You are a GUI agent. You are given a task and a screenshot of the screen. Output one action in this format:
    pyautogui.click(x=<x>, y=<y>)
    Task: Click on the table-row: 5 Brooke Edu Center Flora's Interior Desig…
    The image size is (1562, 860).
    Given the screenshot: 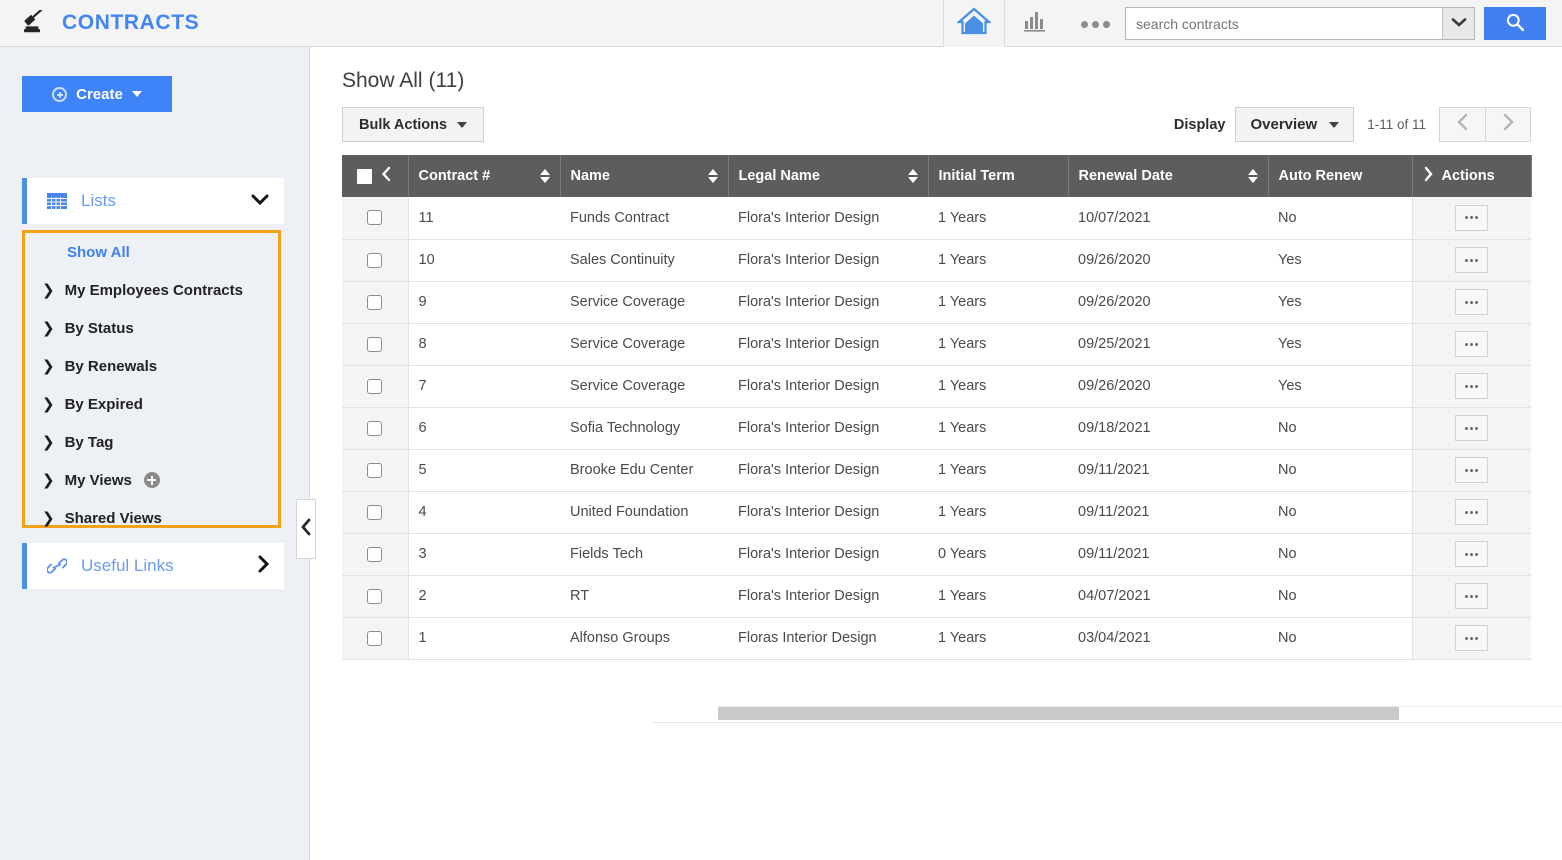 What is the action you would take?
    pyautogui.click(x=936, y=470)
    